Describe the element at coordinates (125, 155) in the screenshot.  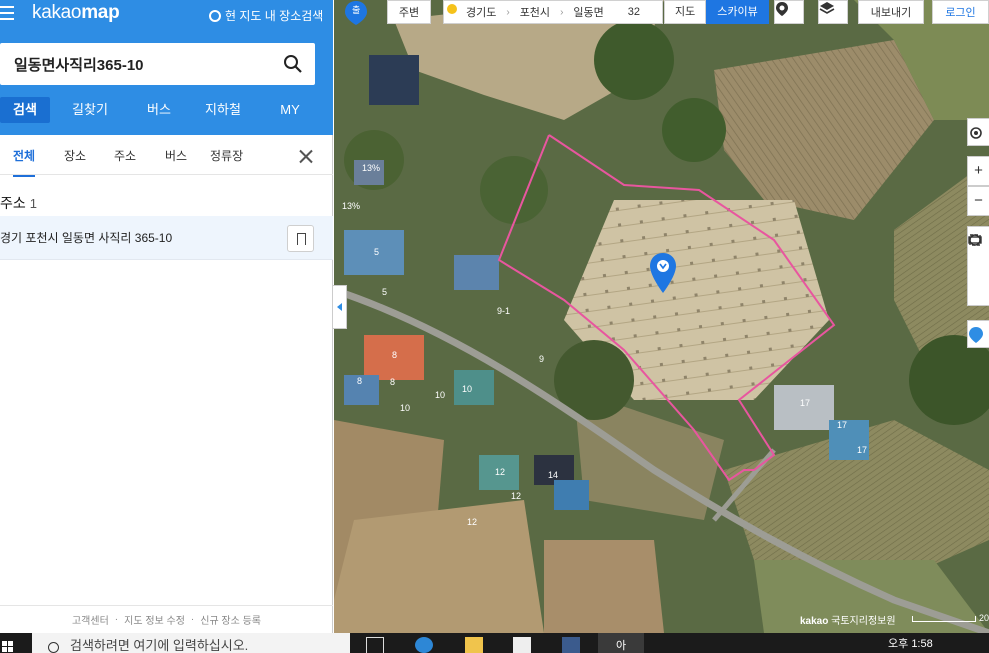
I see `filter-tab-address: 주소` at that location.